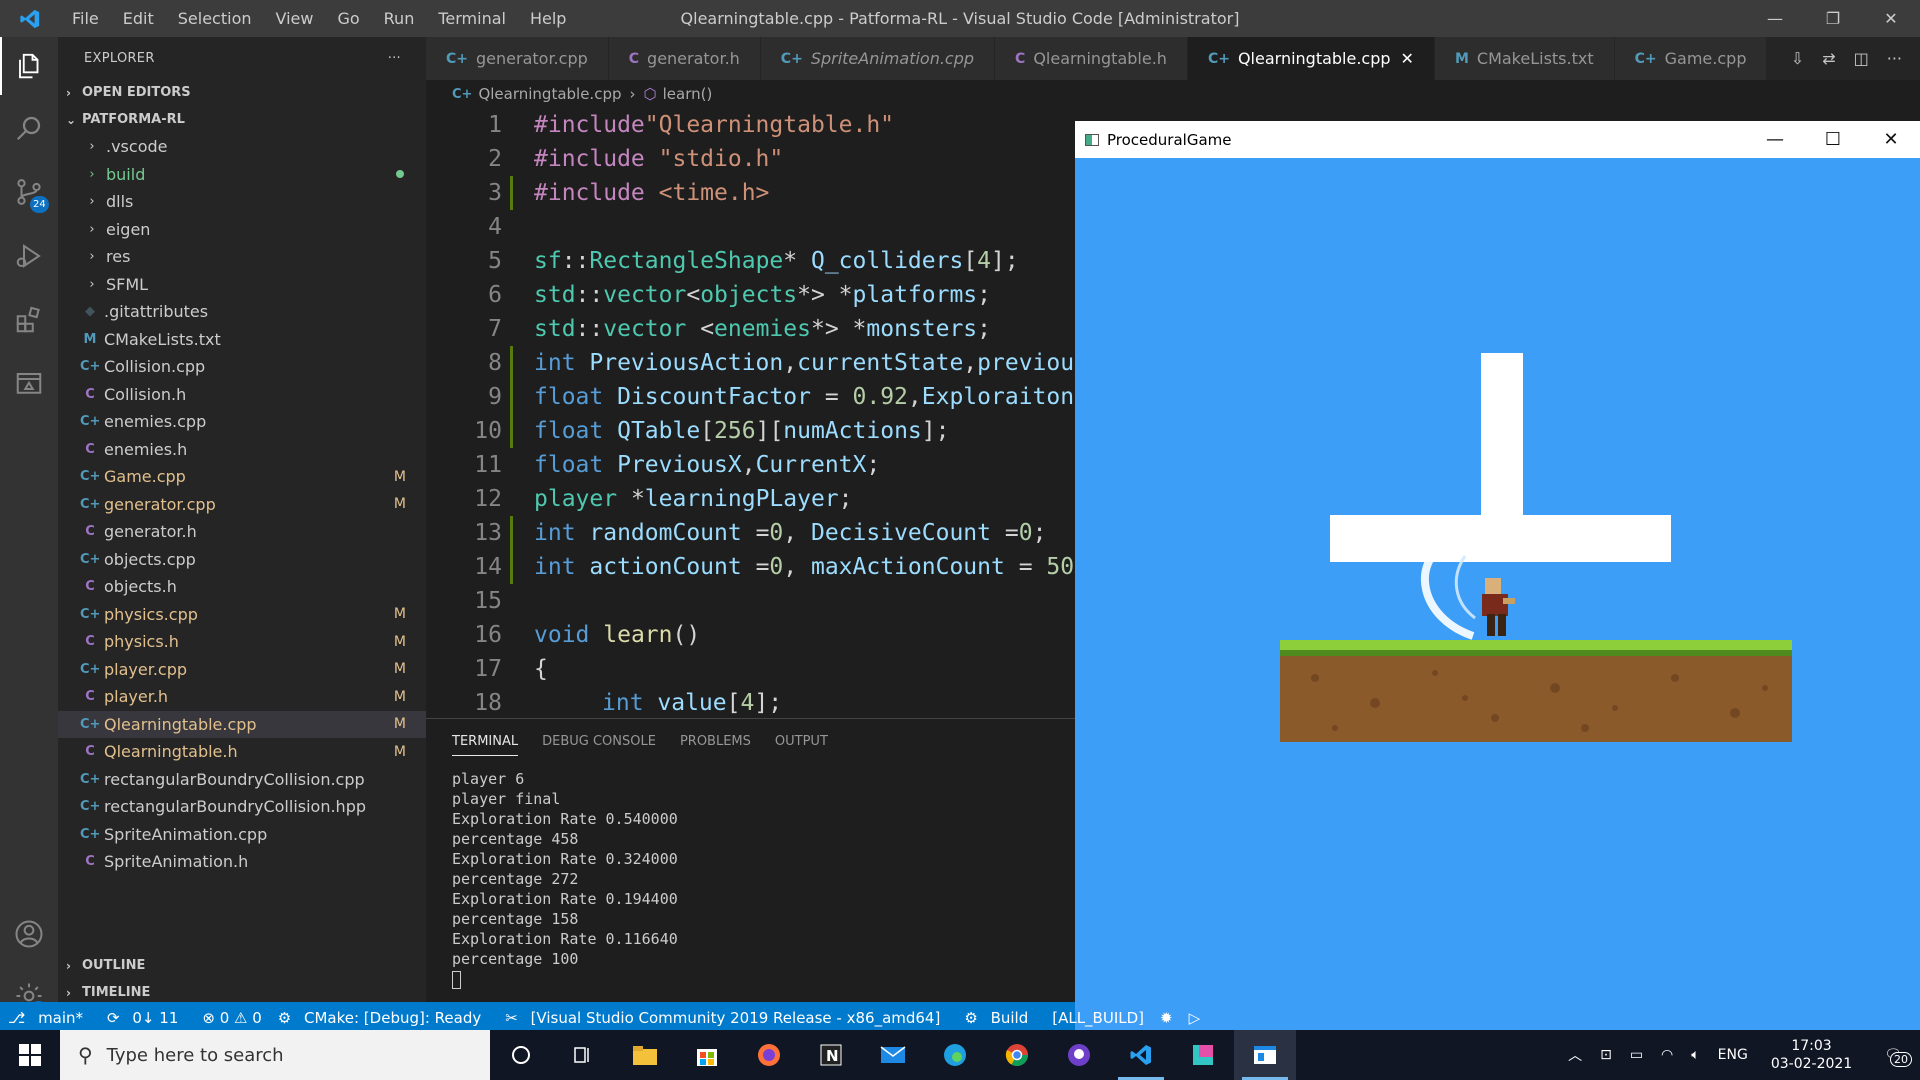 This screenshot has width=1920, height=1080. I want to click on folder-item: › build, so click(242, 175).